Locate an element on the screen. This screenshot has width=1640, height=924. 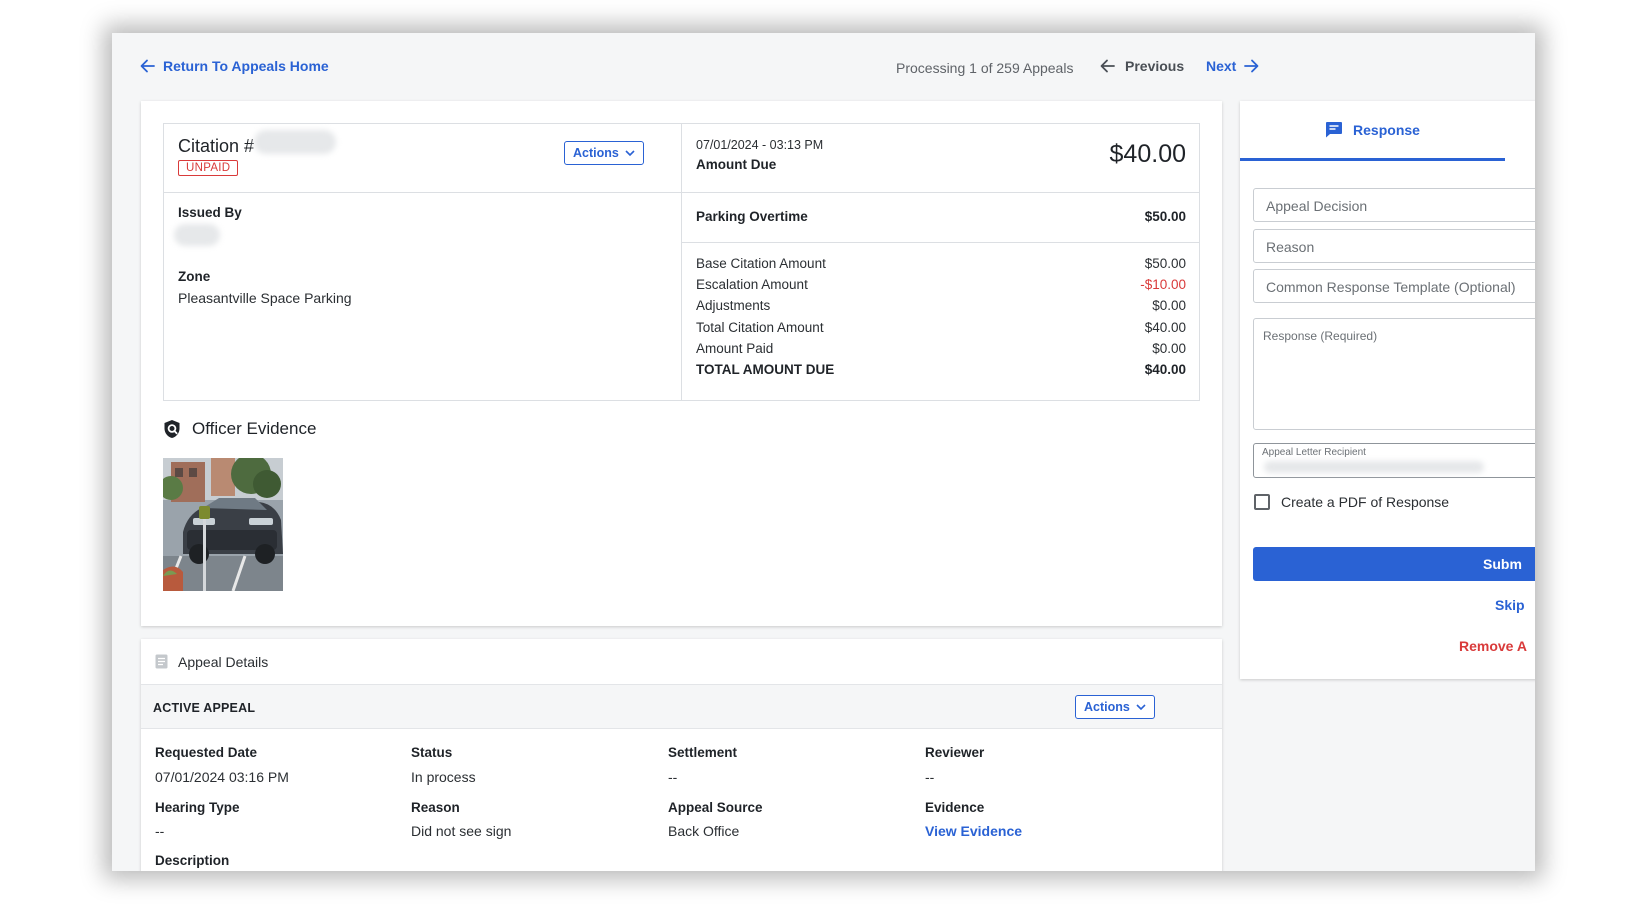
next-button: Next is located at coordinates (1232, 66).